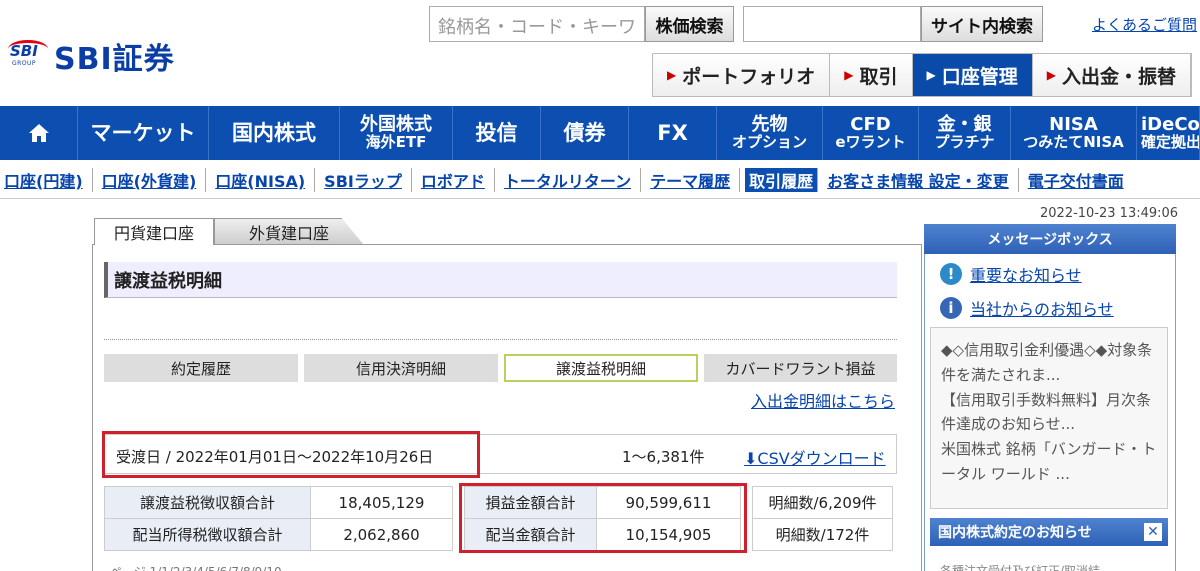  I want to click on subtab-execution-history: 約定履歴, so click(201, 368).